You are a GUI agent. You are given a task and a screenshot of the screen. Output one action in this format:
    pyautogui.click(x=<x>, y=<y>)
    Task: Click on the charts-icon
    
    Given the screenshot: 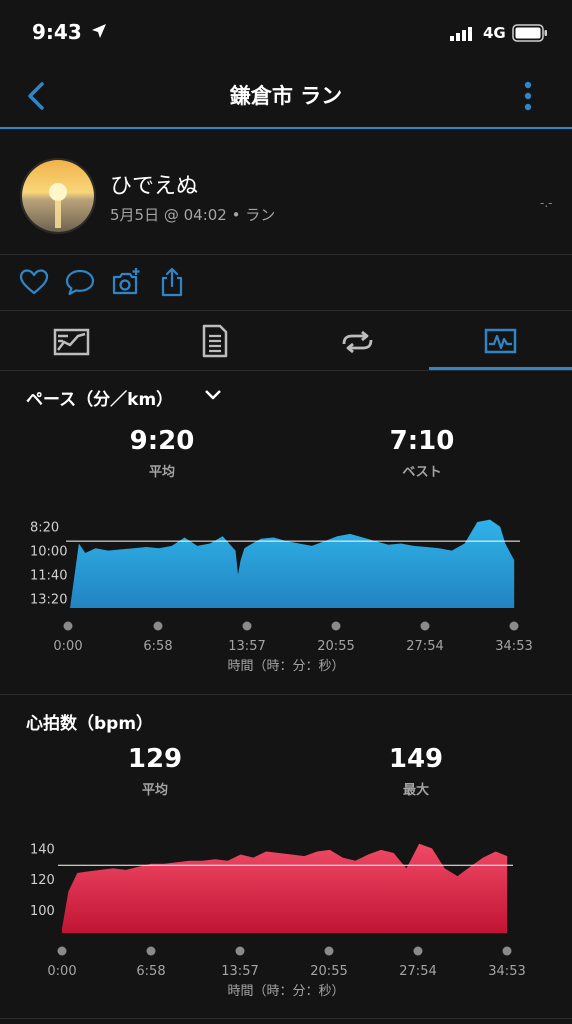 What is the action you would take?
    pyautogui.click(x=500, y=341)
    